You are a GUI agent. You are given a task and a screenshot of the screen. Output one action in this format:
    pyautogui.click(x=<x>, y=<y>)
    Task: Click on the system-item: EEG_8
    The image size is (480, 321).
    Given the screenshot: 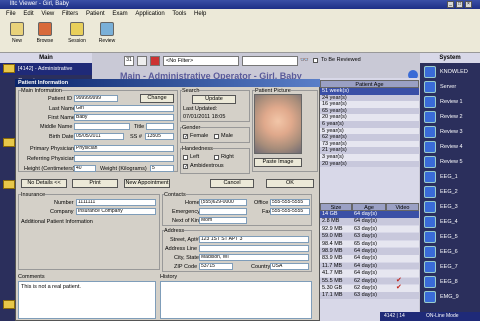 What is the action you would take?
    pyautogui.click(x=452, y=282)
    